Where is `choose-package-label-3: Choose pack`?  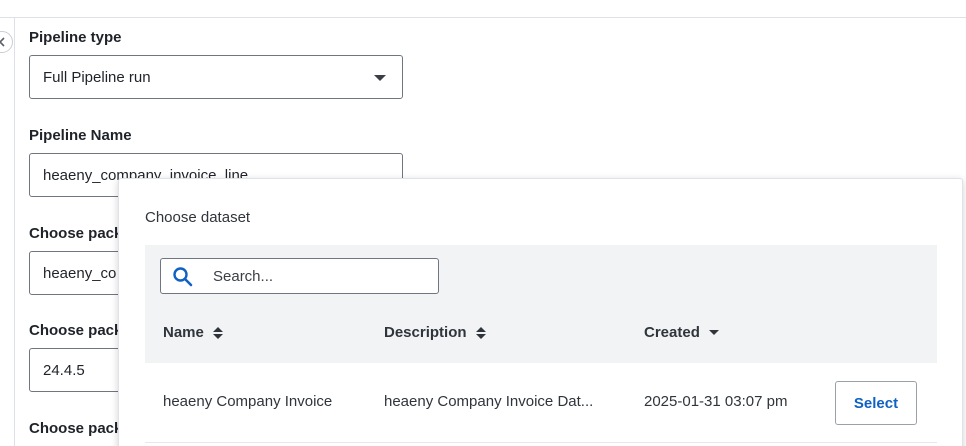
choose-package-label-3: Choose pack is located at coordinates (76, 428).